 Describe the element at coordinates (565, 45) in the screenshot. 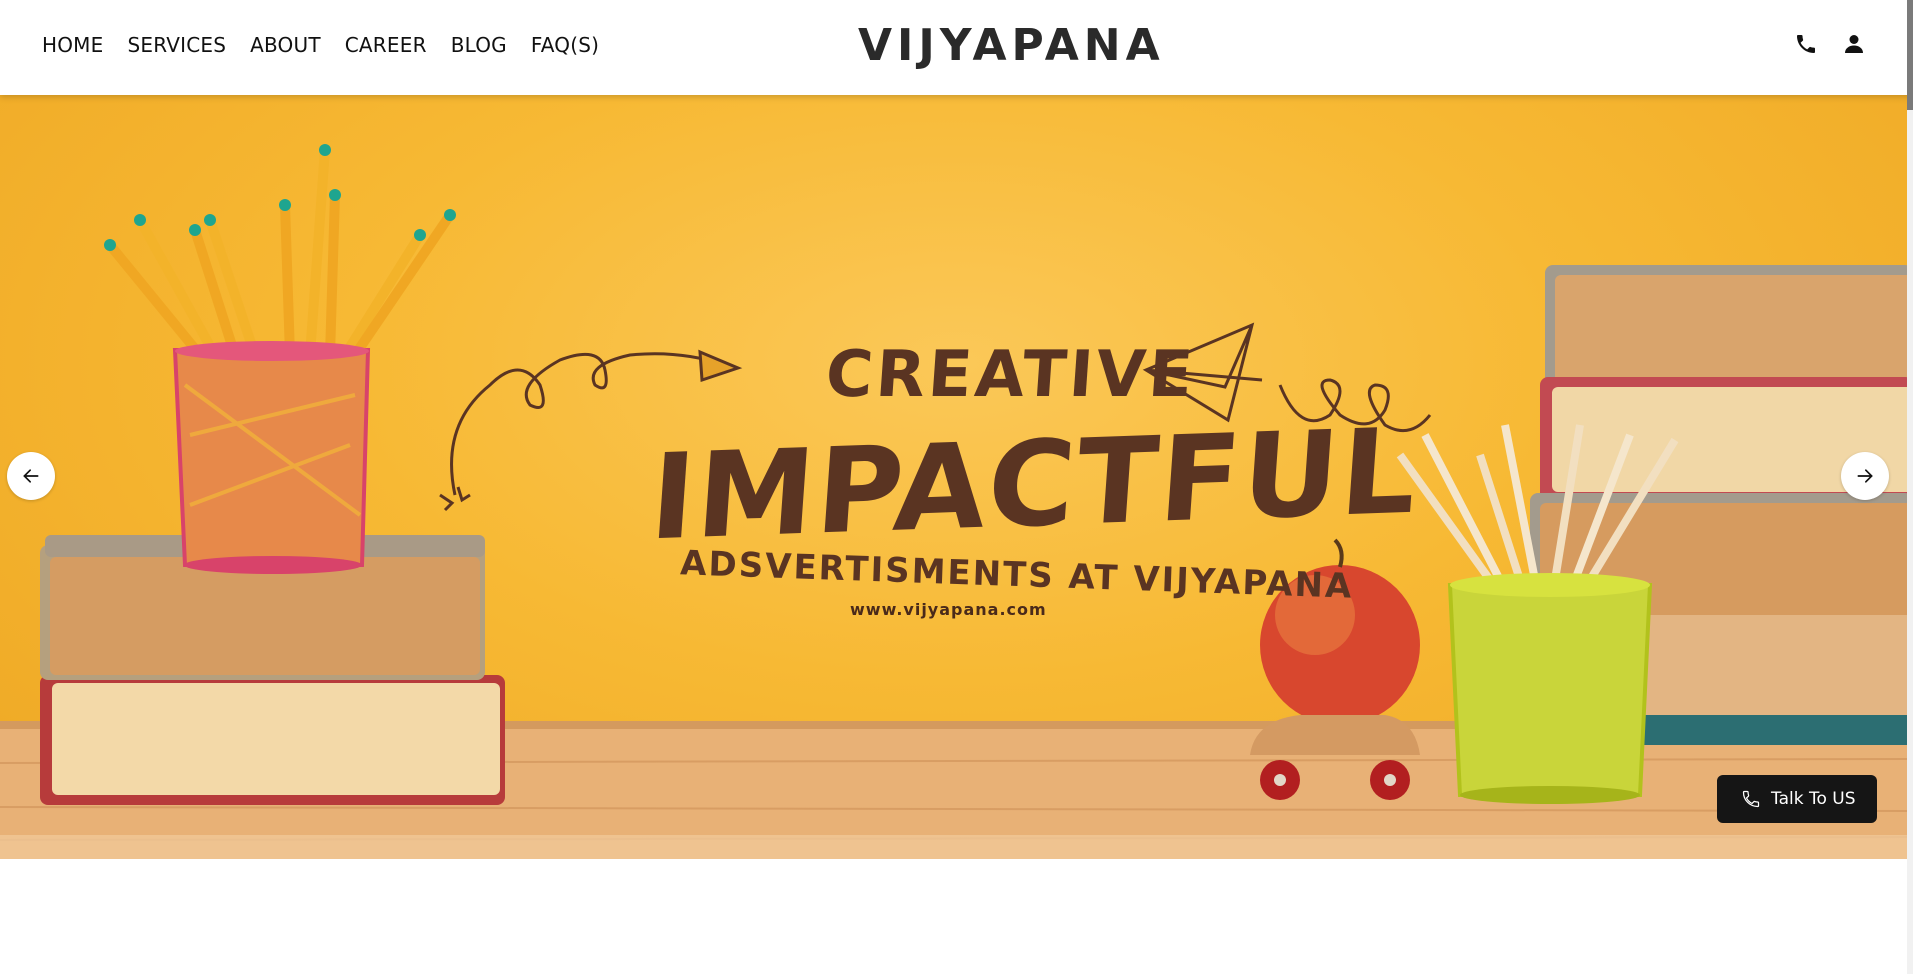

I see `nav-faq: FAQ(S)` at that location.